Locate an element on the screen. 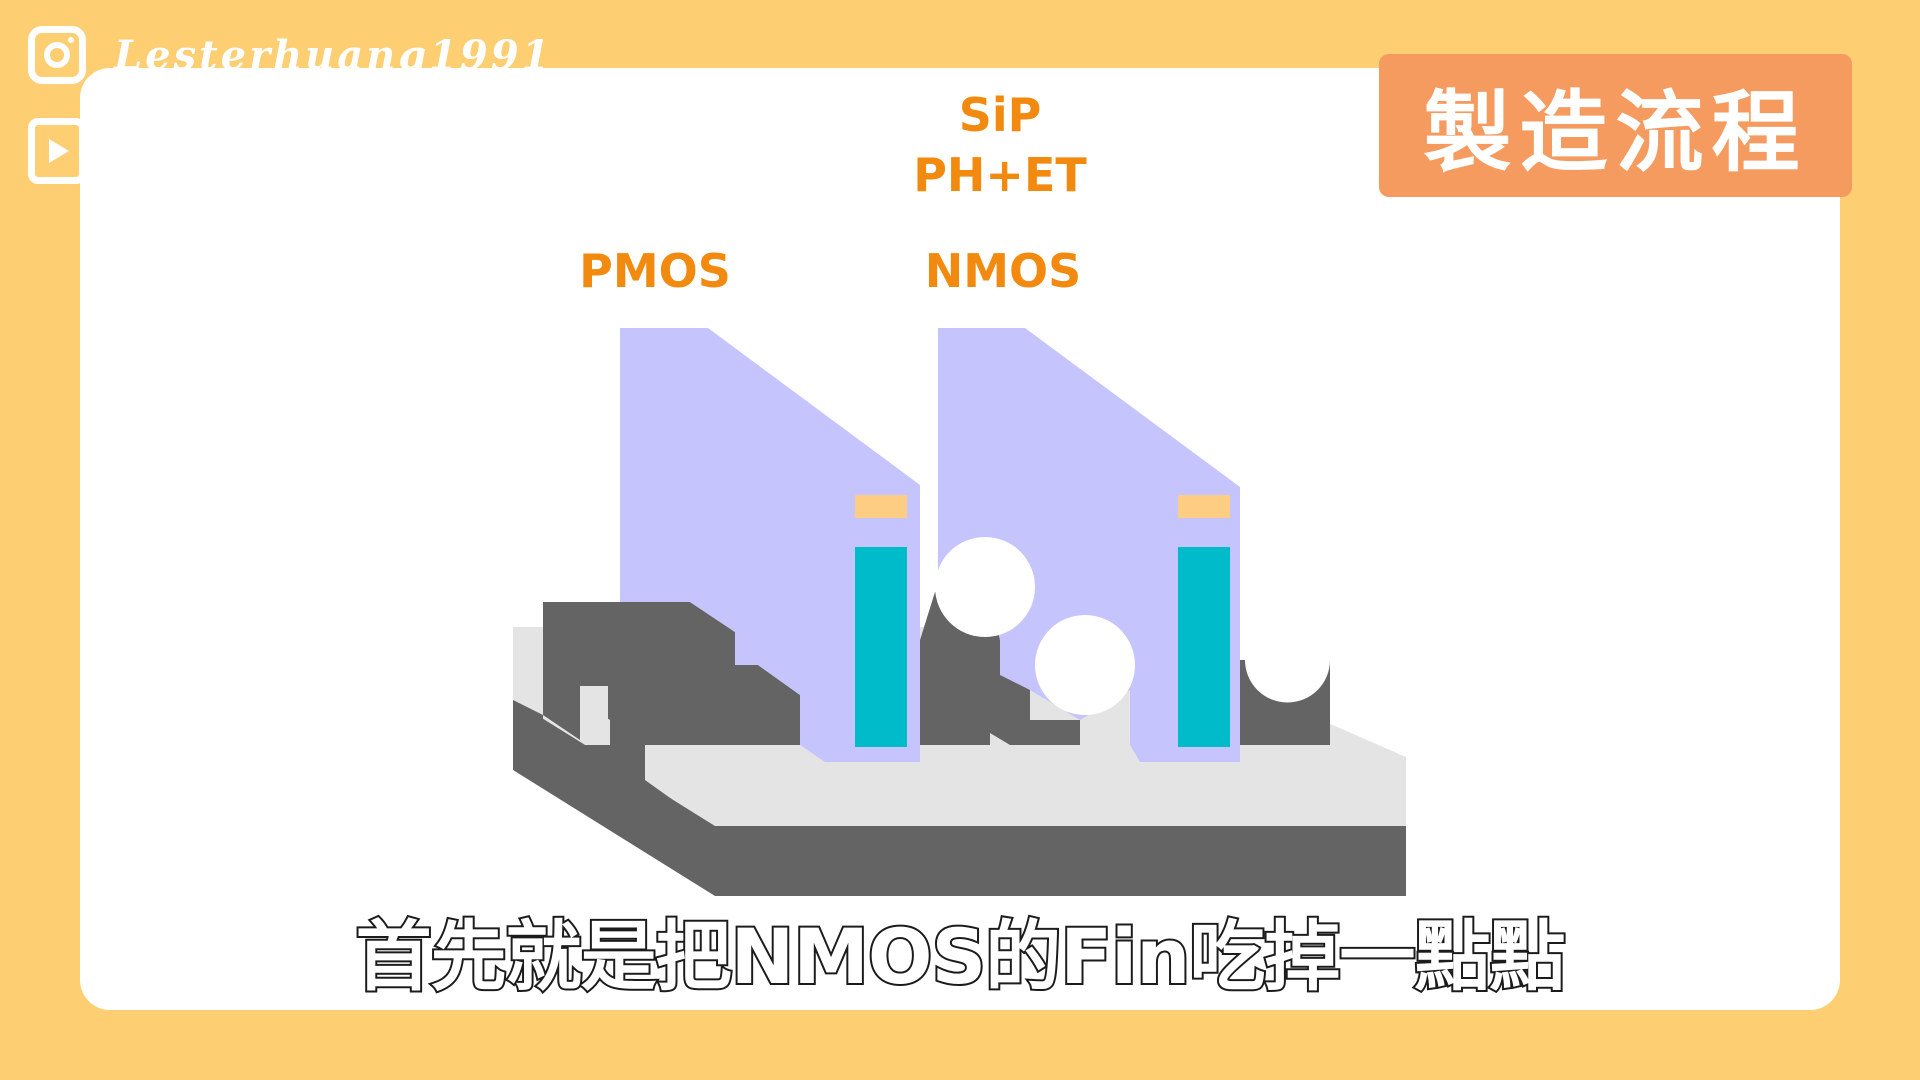 The height and width of the screenshot is (1080, 1920). nmos-cap is located at coordinates (1204, 506).